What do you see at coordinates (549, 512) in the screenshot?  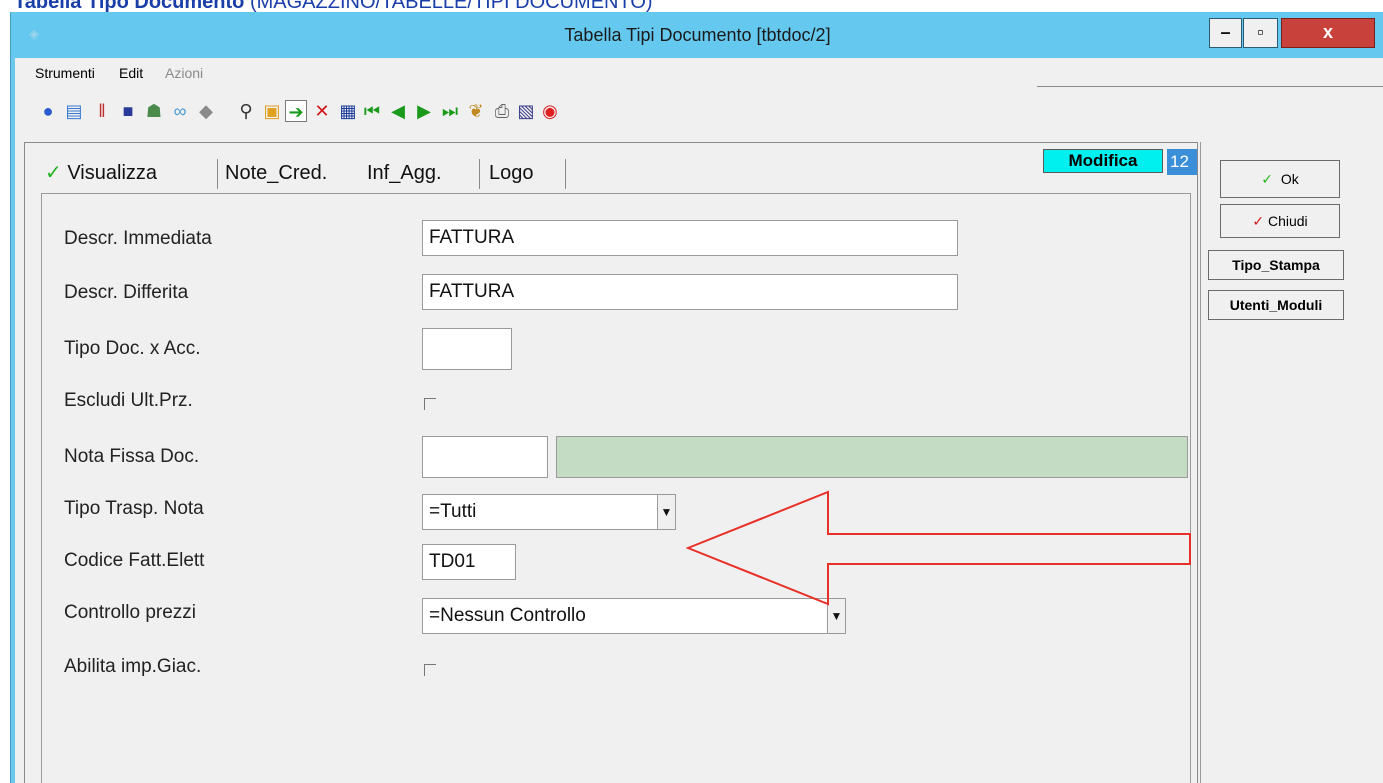 I see `tipo-trasp-nota-select: =Tutti ▼` at bounding box center [549, 512].